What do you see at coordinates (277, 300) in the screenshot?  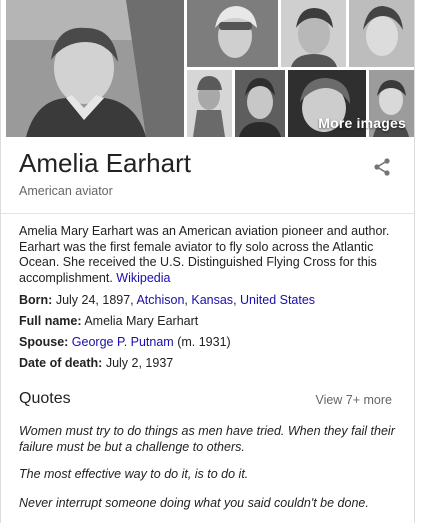 I see `born-country-link: United States` at bounding box center [277, 300].